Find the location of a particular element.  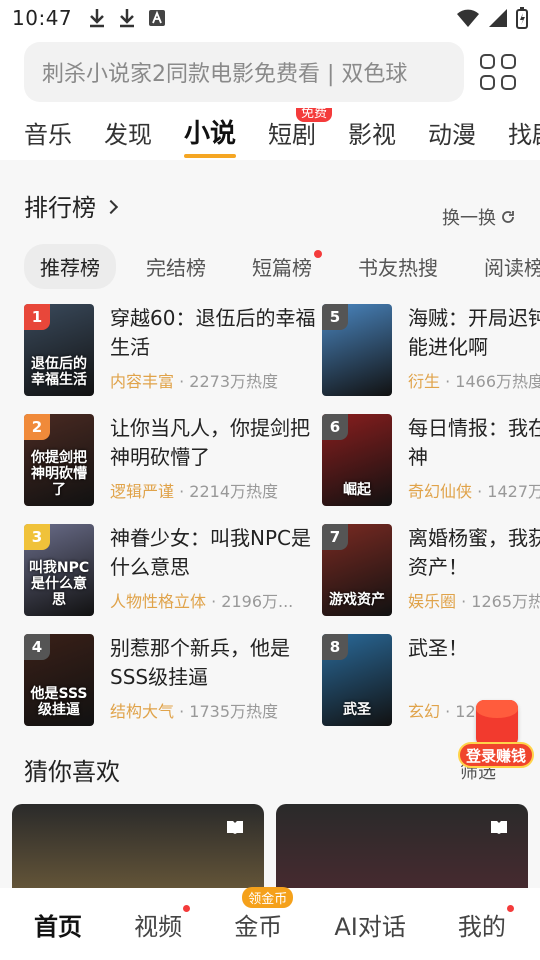

book-meta: 内容丰富 · 2273万热度 is located at coordinates (215, 380).